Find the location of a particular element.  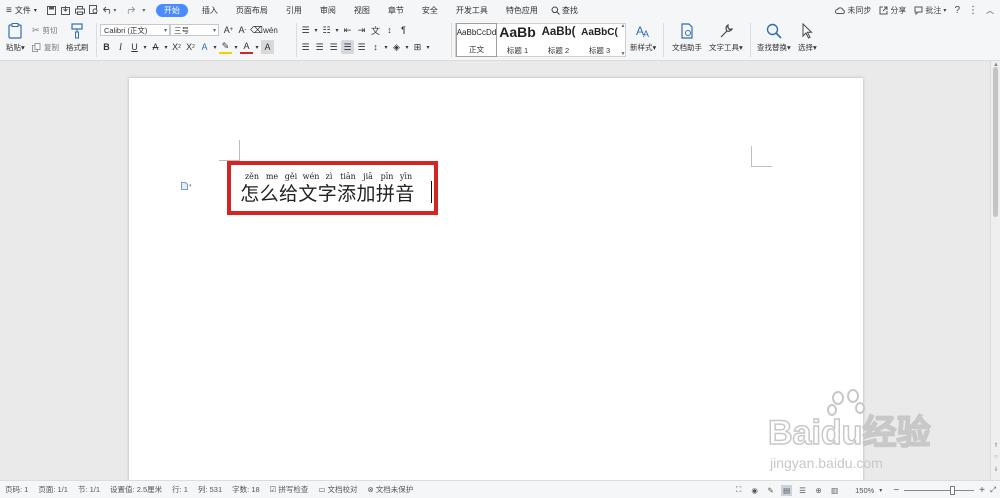

style-gallery-scroll: ▲ ▼ is located at coordinates (623, 40).